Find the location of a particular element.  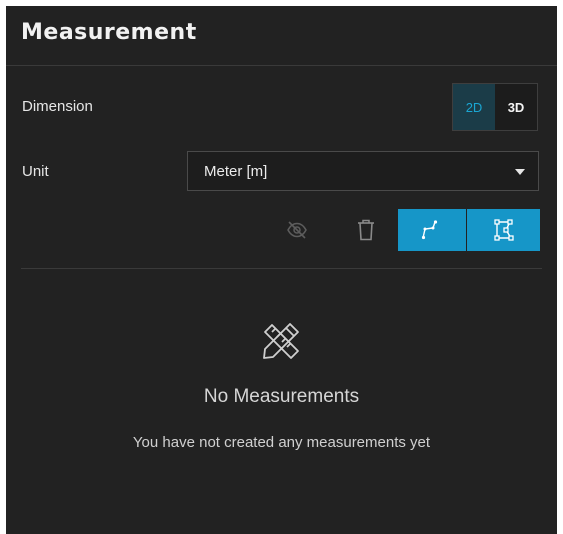

empty-state-title: No Measurements is located at coordinates (281, 396).